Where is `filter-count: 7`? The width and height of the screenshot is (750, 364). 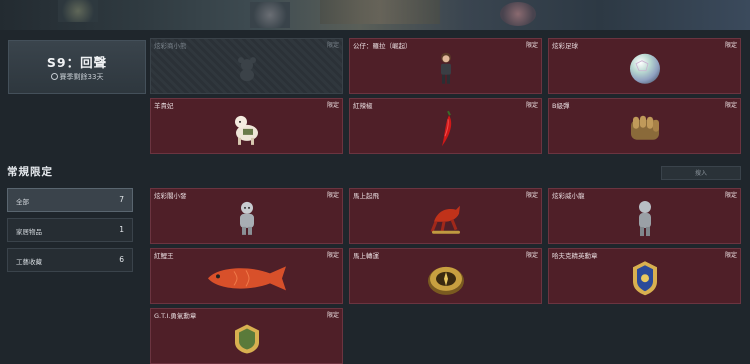
filter-count: 7 is located at coordinates (121, 199).